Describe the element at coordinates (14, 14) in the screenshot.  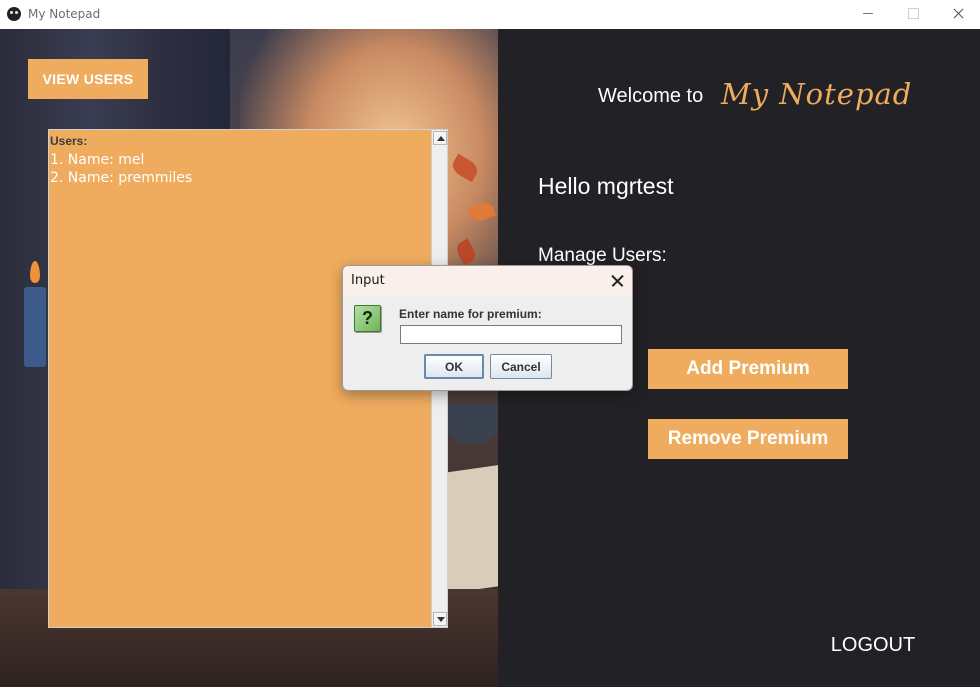
I see `app-icon` at that location.